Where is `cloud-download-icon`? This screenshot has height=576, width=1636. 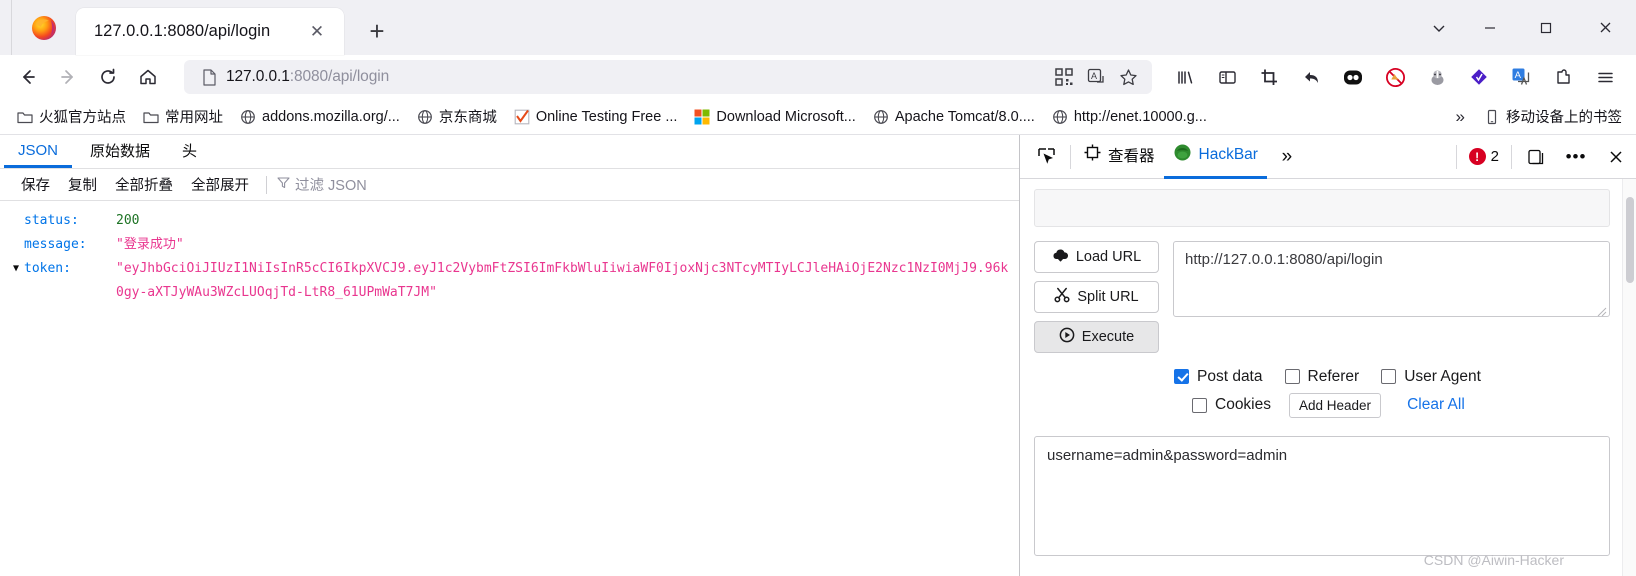
cloud-download-icon is located at coordinates (1060, 257).